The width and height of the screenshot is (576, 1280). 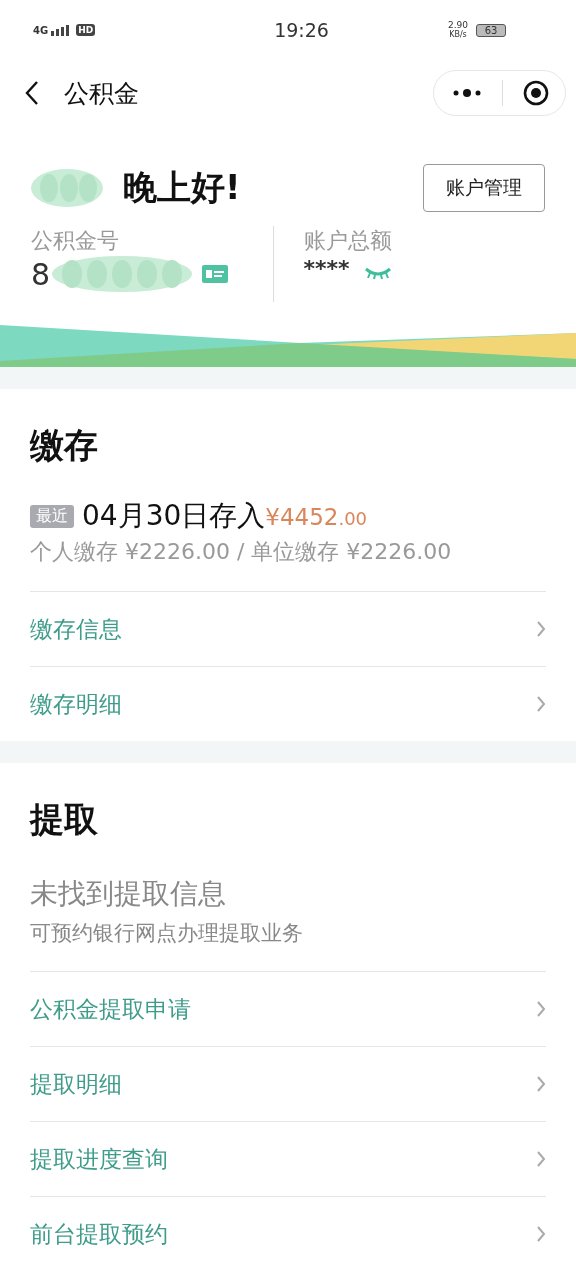 I want to click on menu-link: 前台提取预约, so click(x=288, y=1234).